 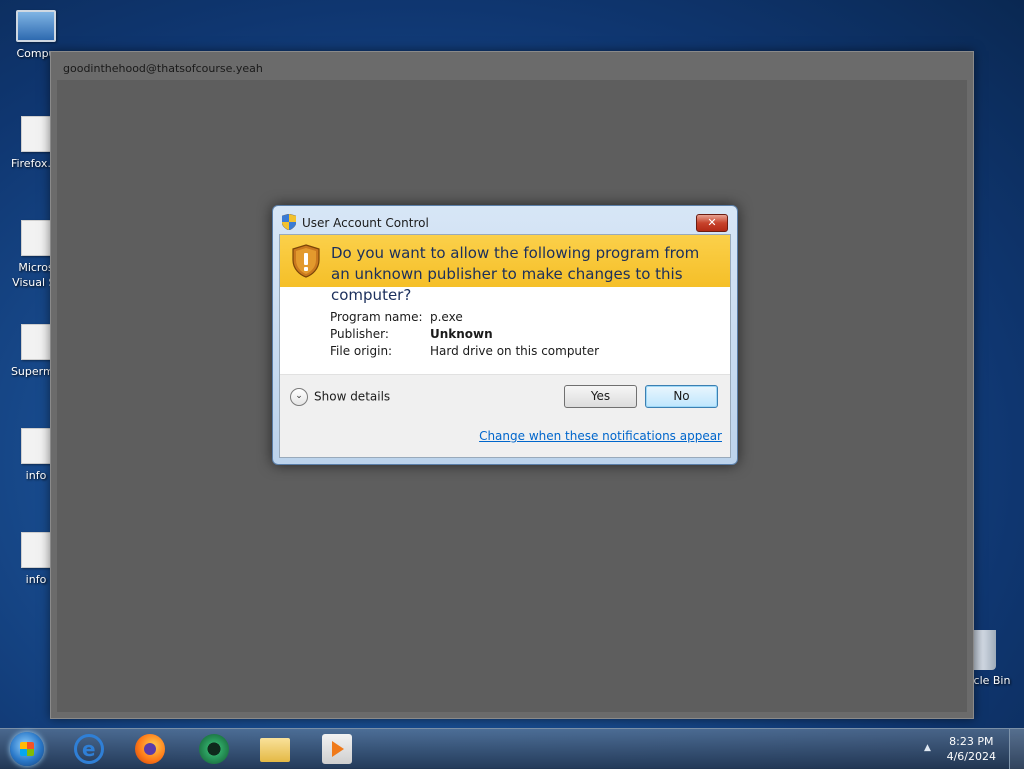 I want to click on program-name-value: p.exe, so click(x=446, y=317).